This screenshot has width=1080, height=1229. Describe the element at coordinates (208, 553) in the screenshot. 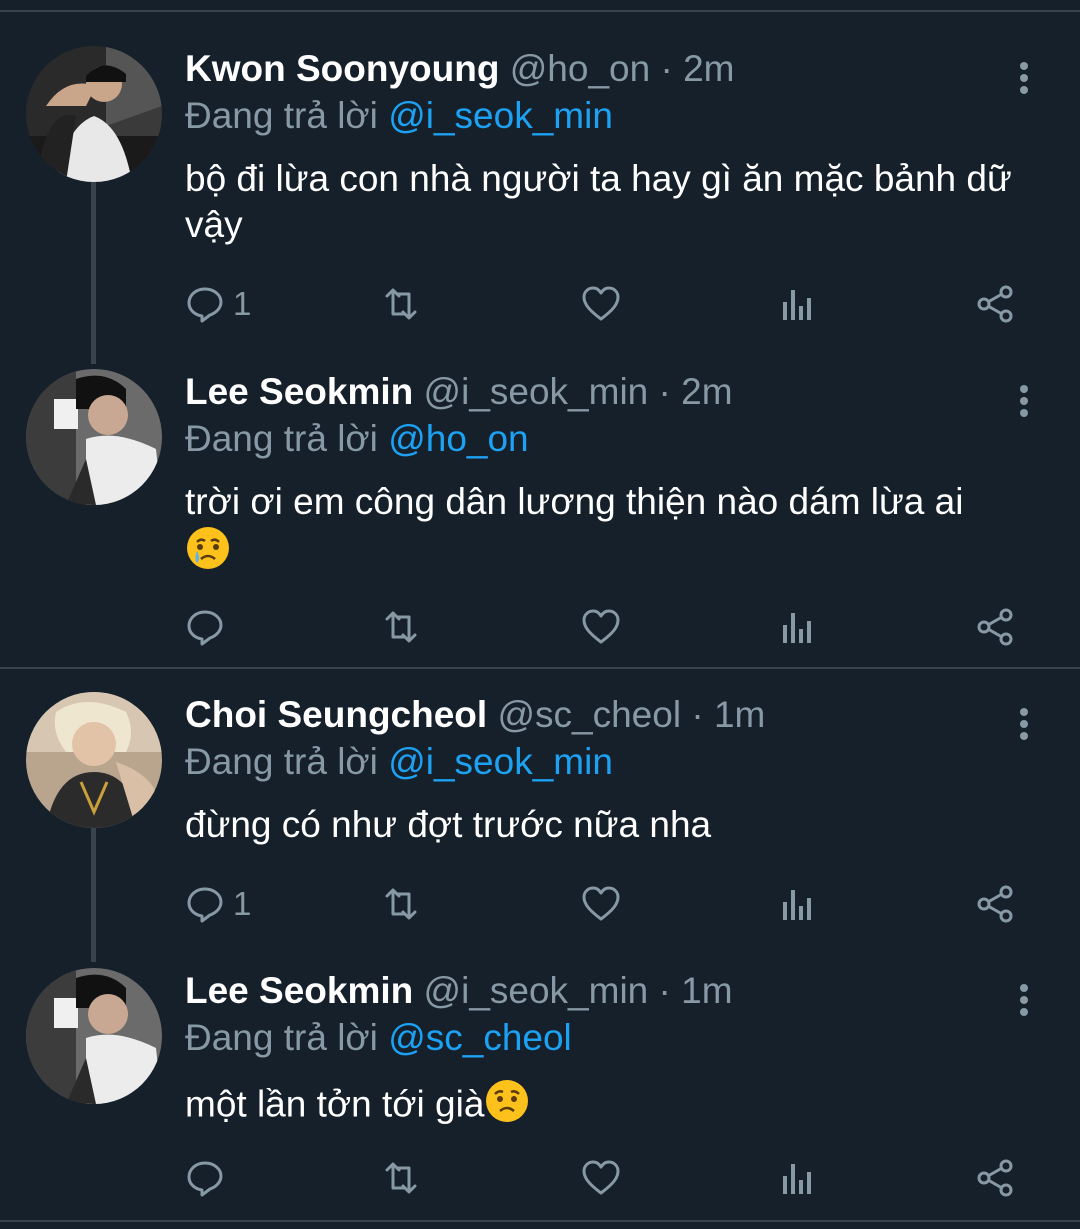

I see `crying-face-emoji-icon` at that location.